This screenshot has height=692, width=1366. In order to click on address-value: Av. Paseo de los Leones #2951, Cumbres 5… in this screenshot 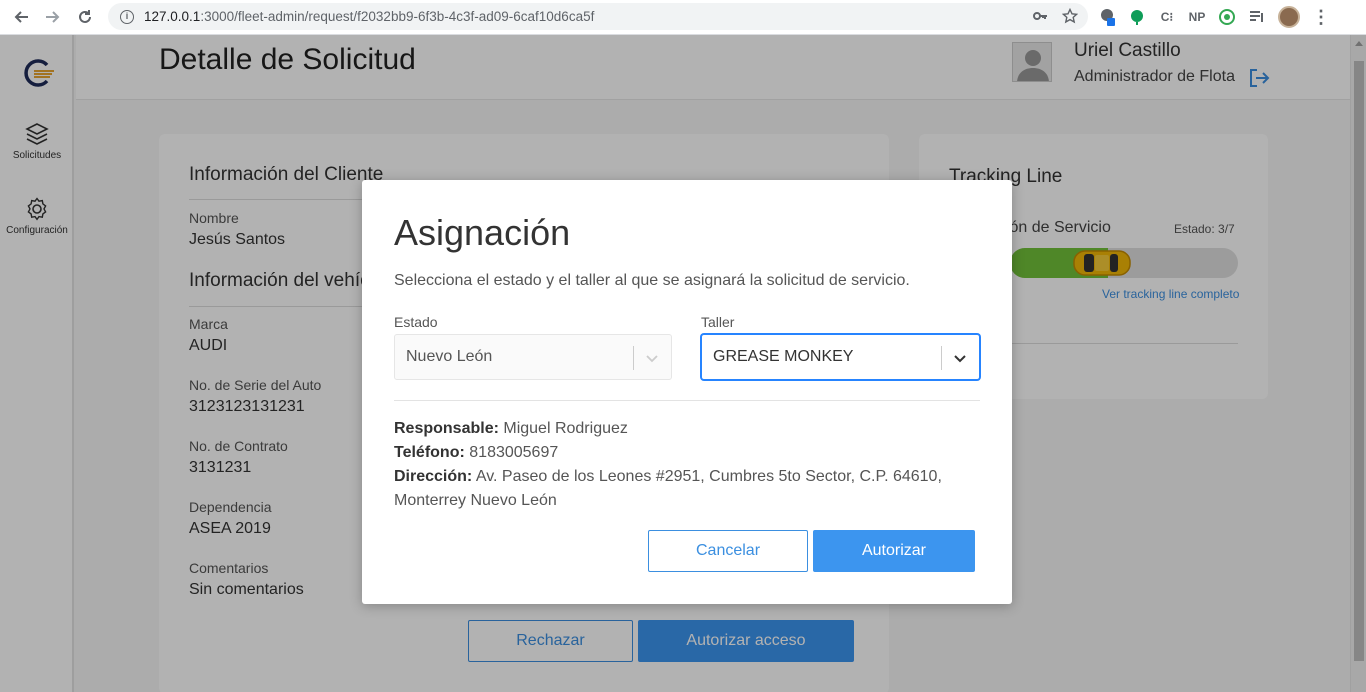, I will do `click(708, 476)`.